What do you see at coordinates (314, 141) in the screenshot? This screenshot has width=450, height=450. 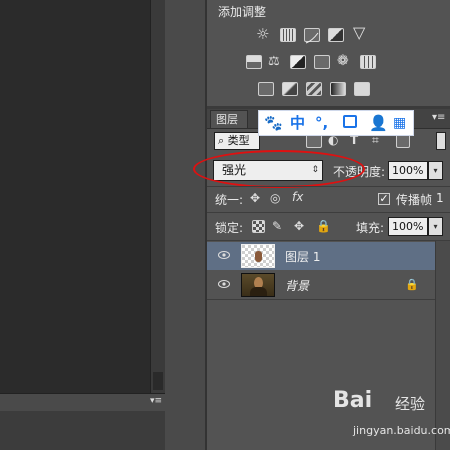 I see `filter-pixel-icon` at bounding box center [314, 141].